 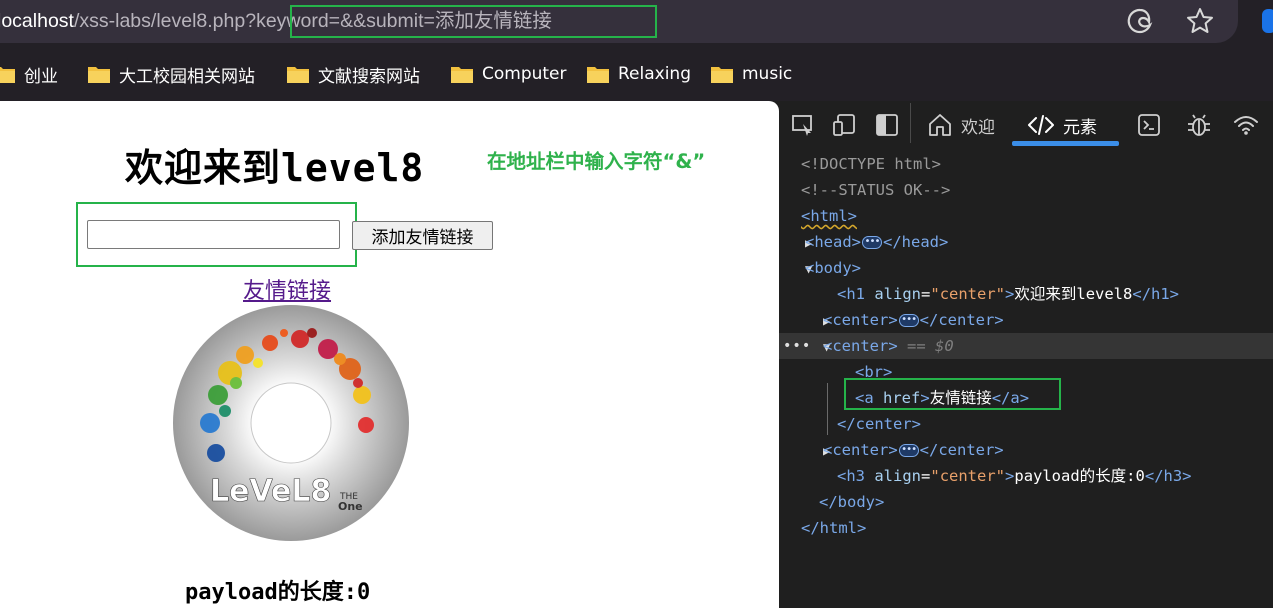 I want to click on h3-open-tag: <h3, so click(x=851, y=476).